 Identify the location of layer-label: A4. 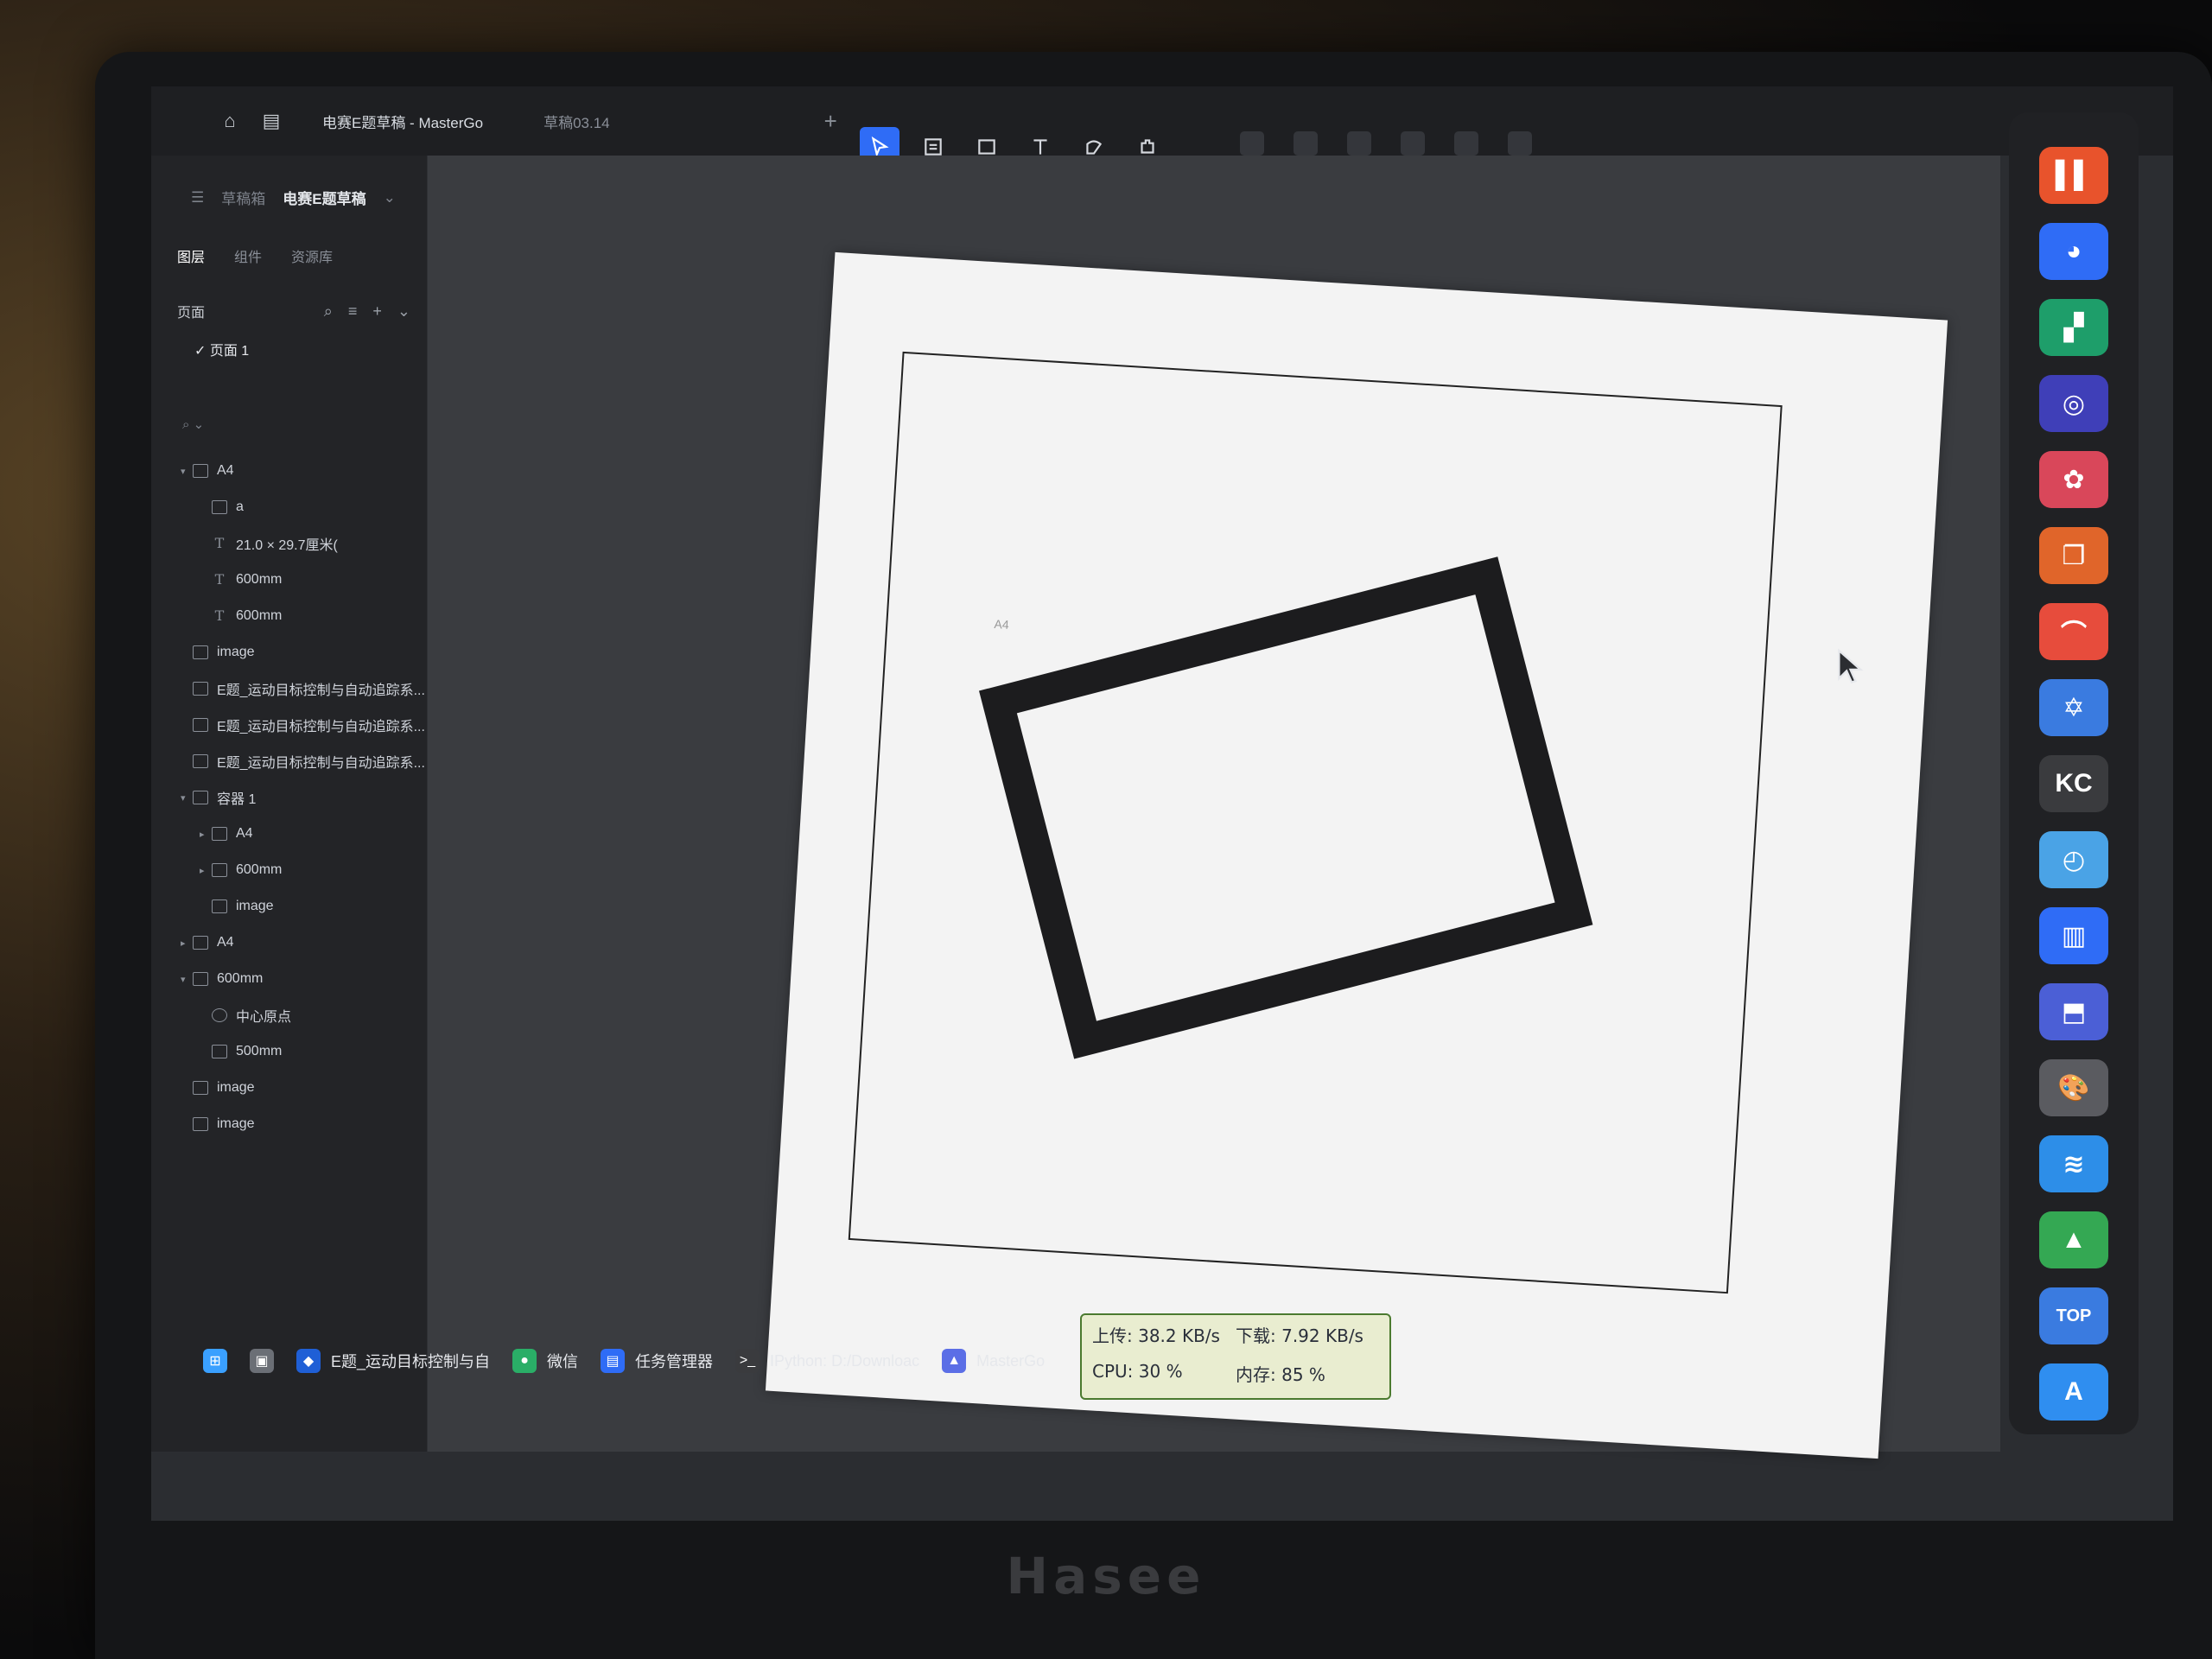
(225, 942).